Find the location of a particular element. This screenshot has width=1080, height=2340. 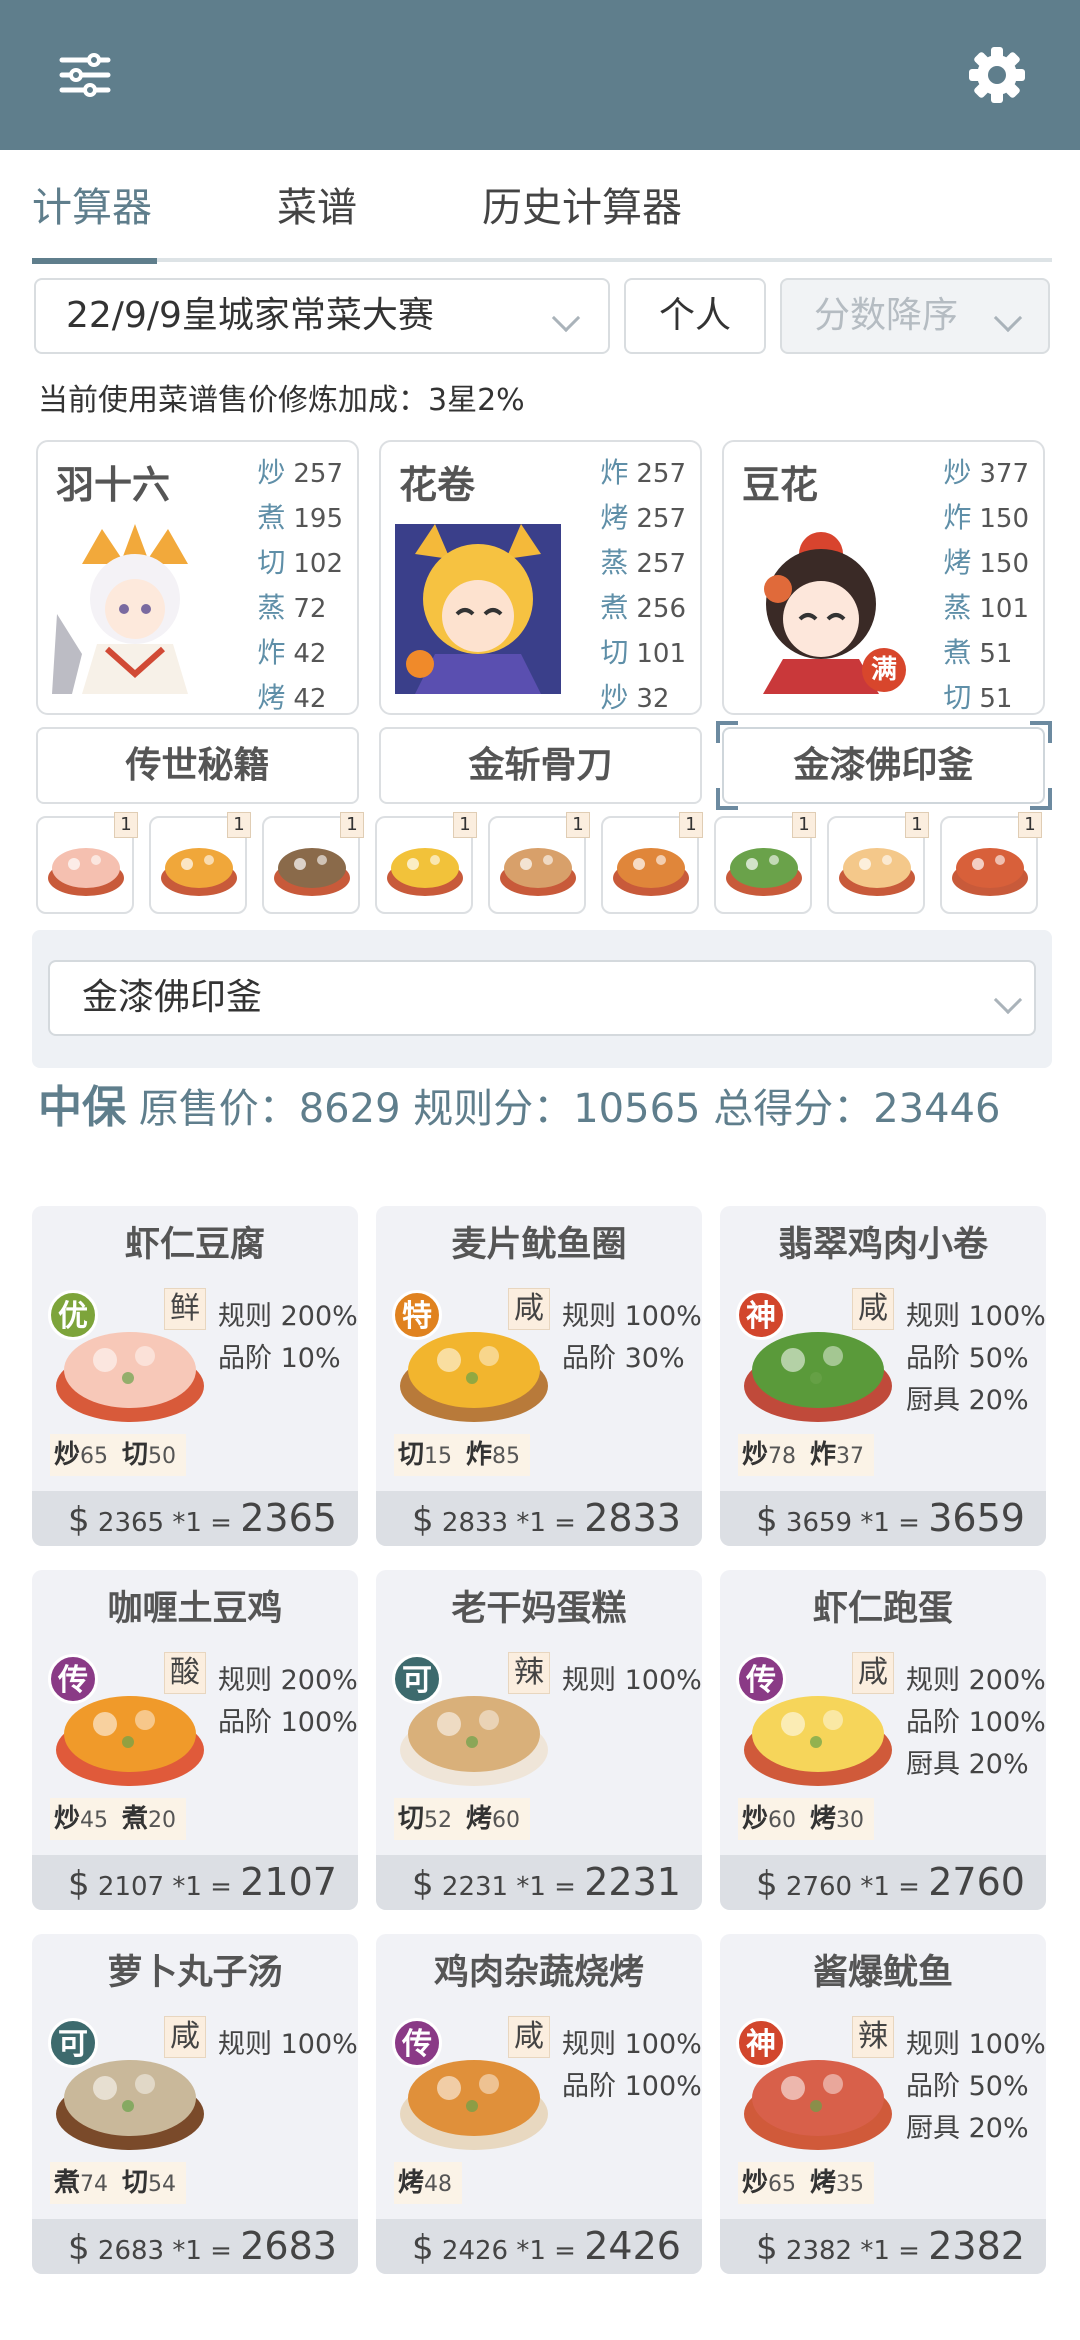

sliders-icon is located at coordinates (85, 75).